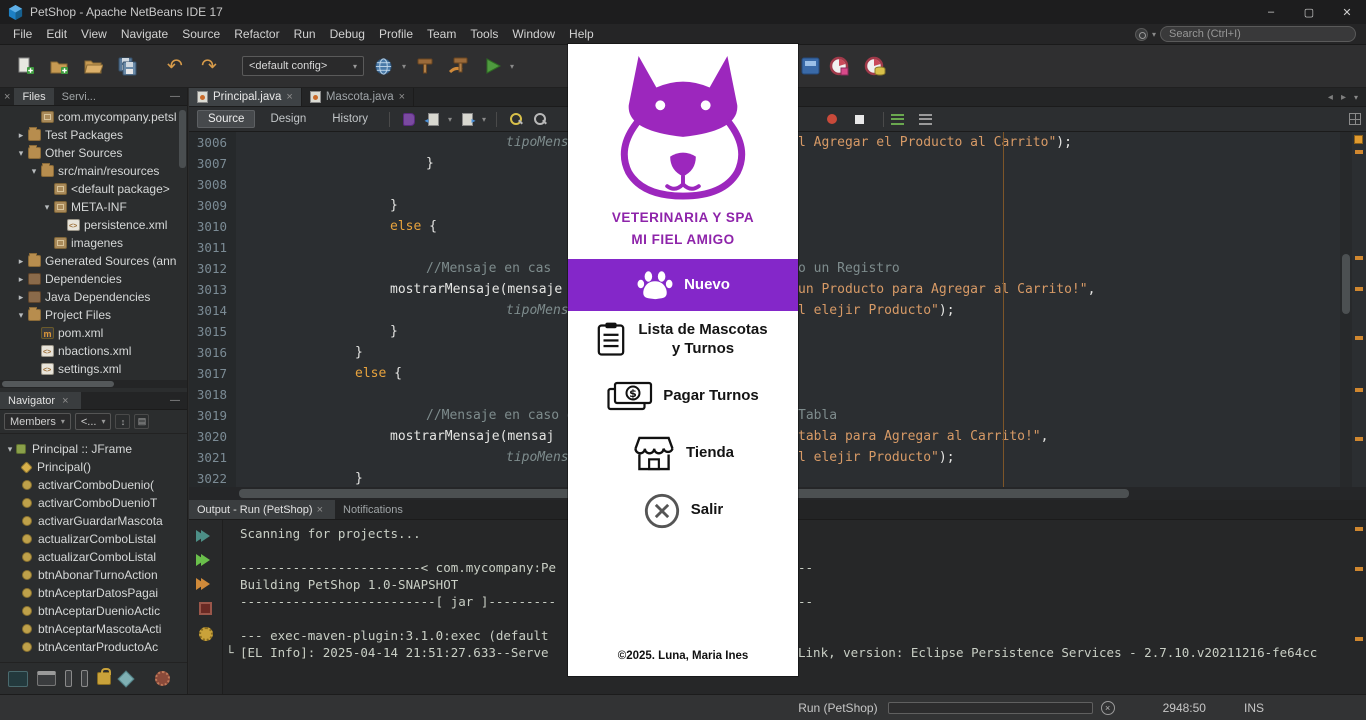 This screenshot has width=1366, height=720. Describe the element at coordinates (409, 119) in the screenshot. I see `history-book-icon` at that location.